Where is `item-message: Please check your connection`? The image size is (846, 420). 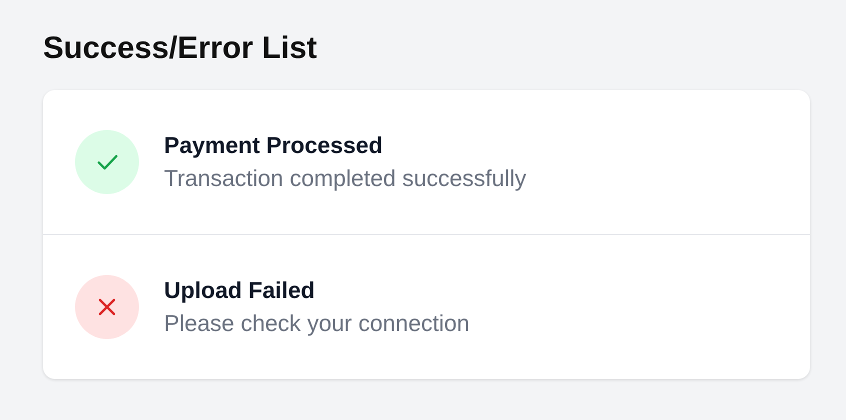 item-message: Please check your connection is located at coordinates (317, 323).